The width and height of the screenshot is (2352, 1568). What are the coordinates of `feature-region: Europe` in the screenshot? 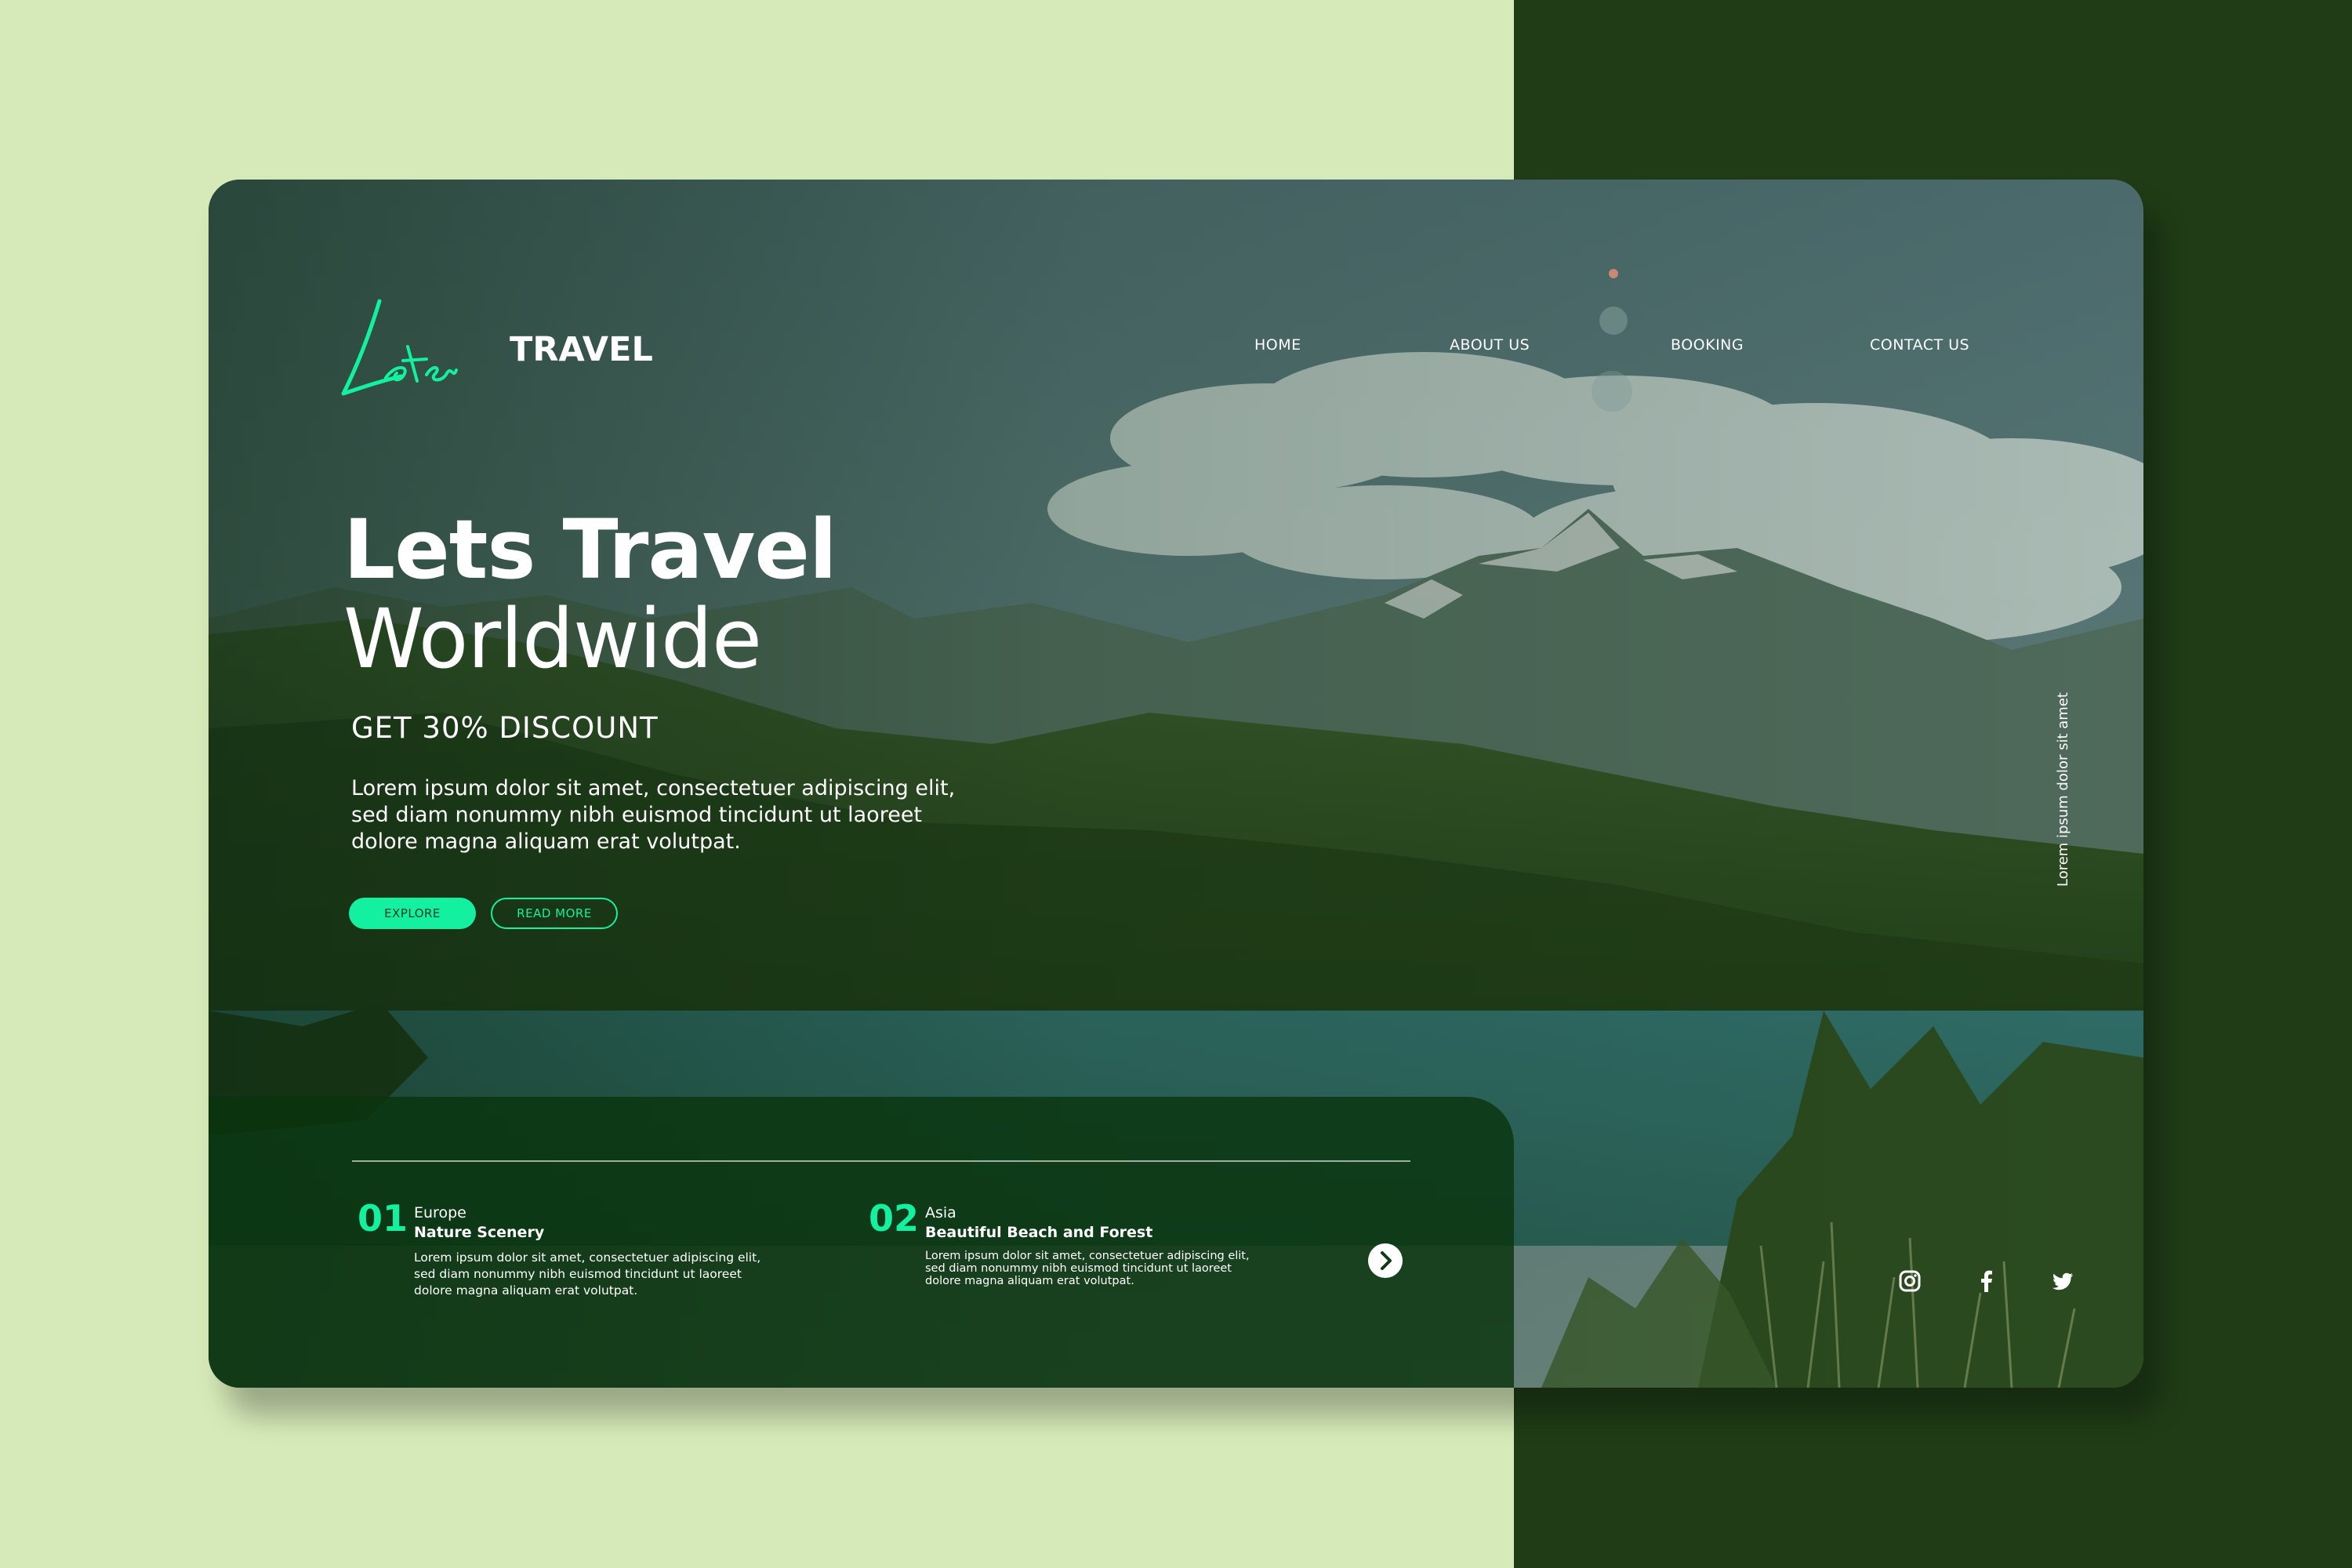 It's located at (440, 1212).